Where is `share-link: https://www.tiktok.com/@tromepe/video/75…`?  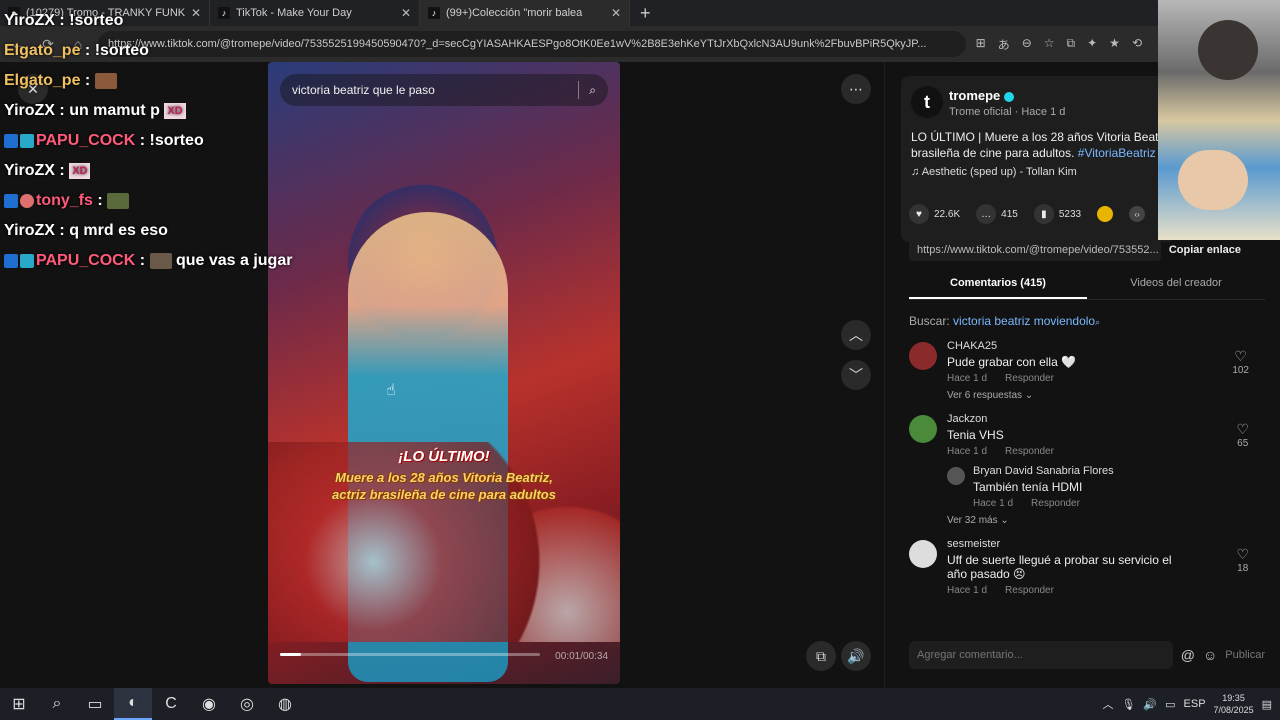
share-link: https://www.tiktok.com/@tromepe/video/75… is located at coordinates (1035, 250).